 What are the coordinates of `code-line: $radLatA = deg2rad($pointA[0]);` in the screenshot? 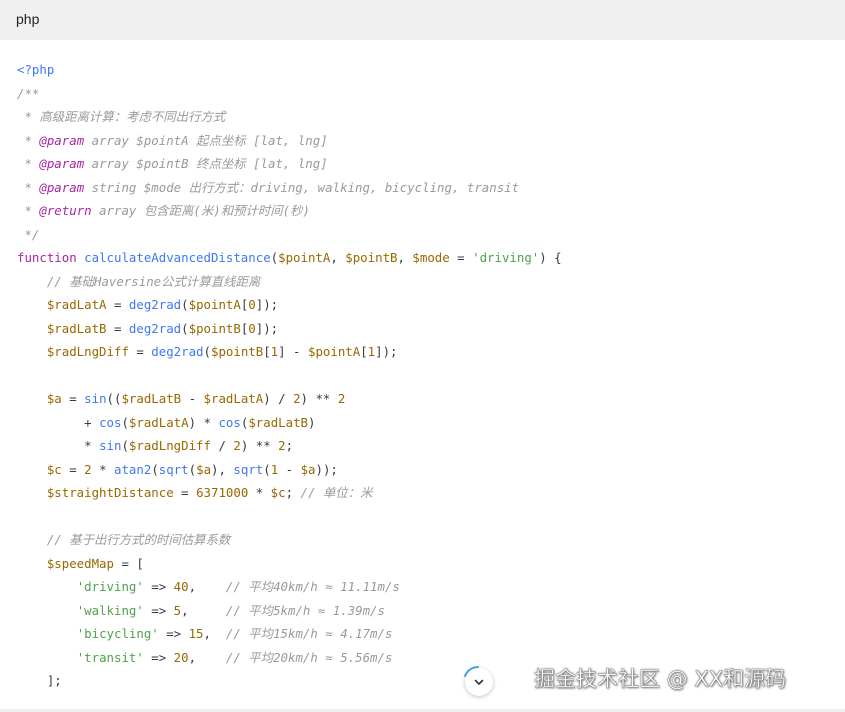 It's located at (162, 304).